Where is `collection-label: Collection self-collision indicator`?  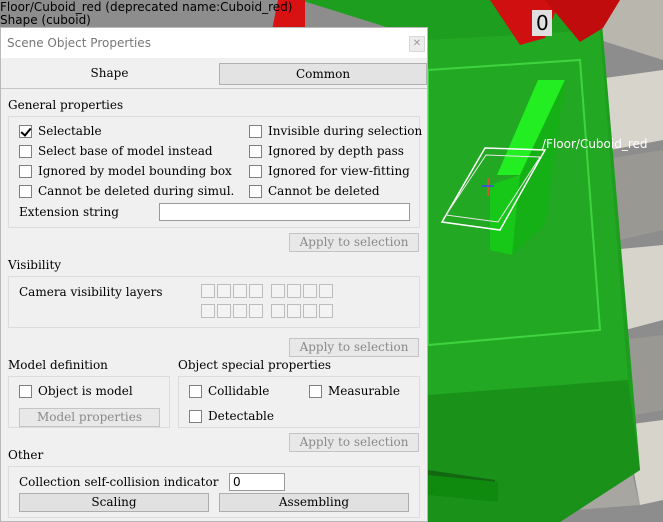
collection-label: Collection self-collision indicator is located at coordinates (119, 482).